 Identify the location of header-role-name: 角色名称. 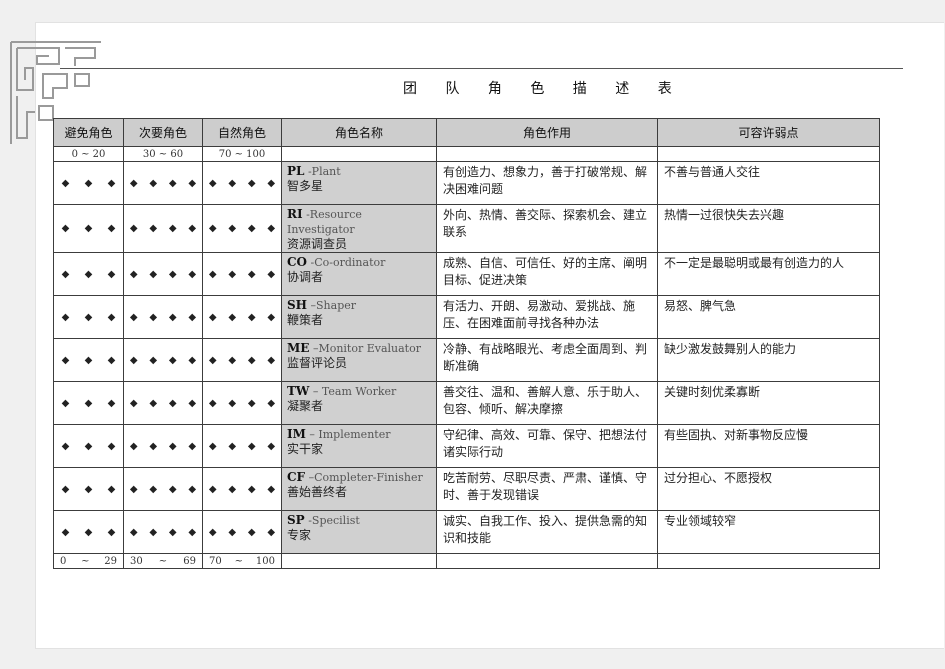
(359, 132).